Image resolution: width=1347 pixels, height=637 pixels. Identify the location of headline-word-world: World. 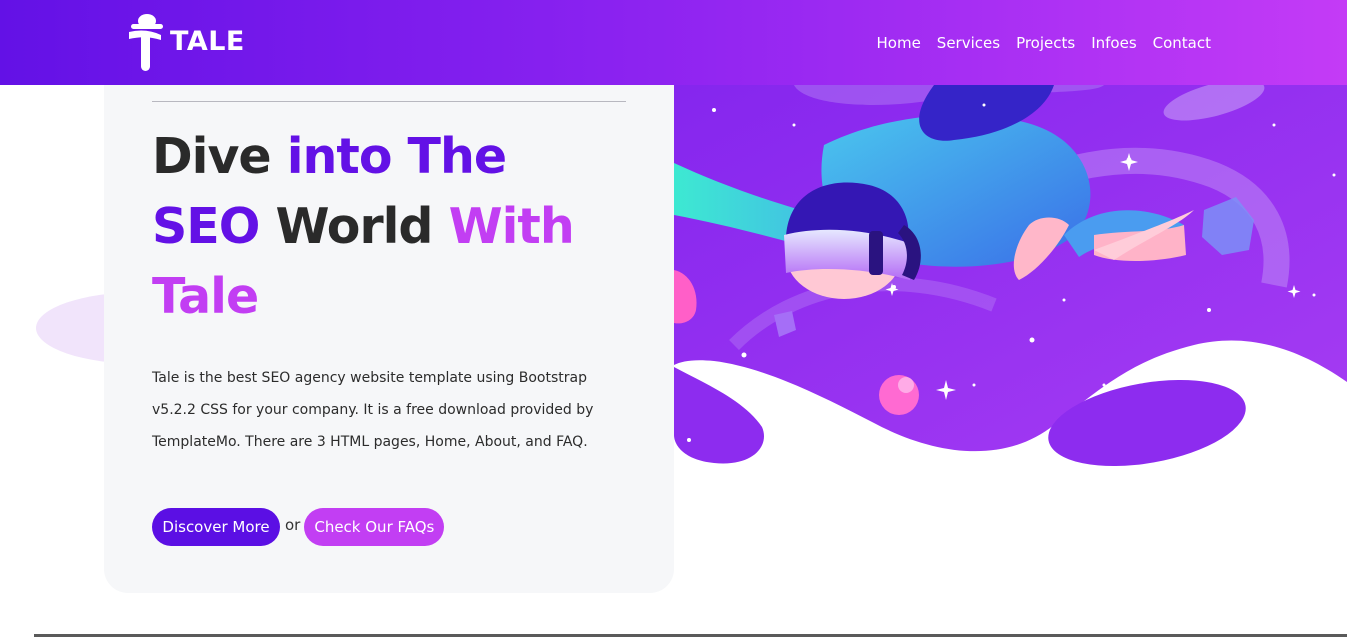
(354, 226).